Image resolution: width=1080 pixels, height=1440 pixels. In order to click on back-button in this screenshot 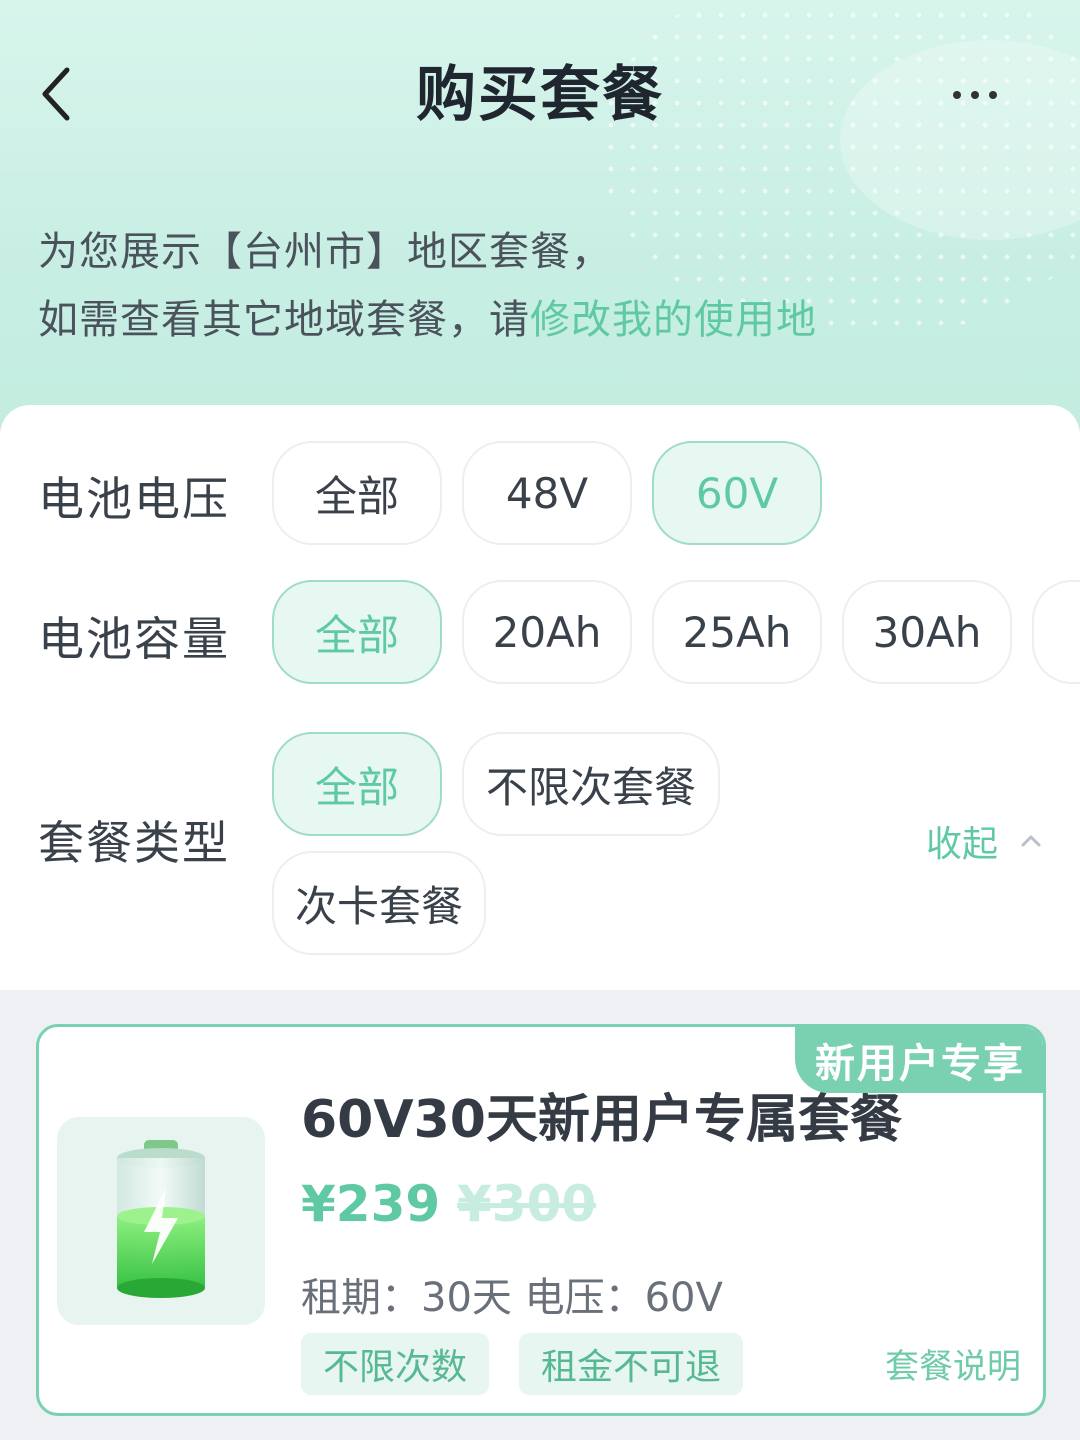, I will do `click(56, 94)`.